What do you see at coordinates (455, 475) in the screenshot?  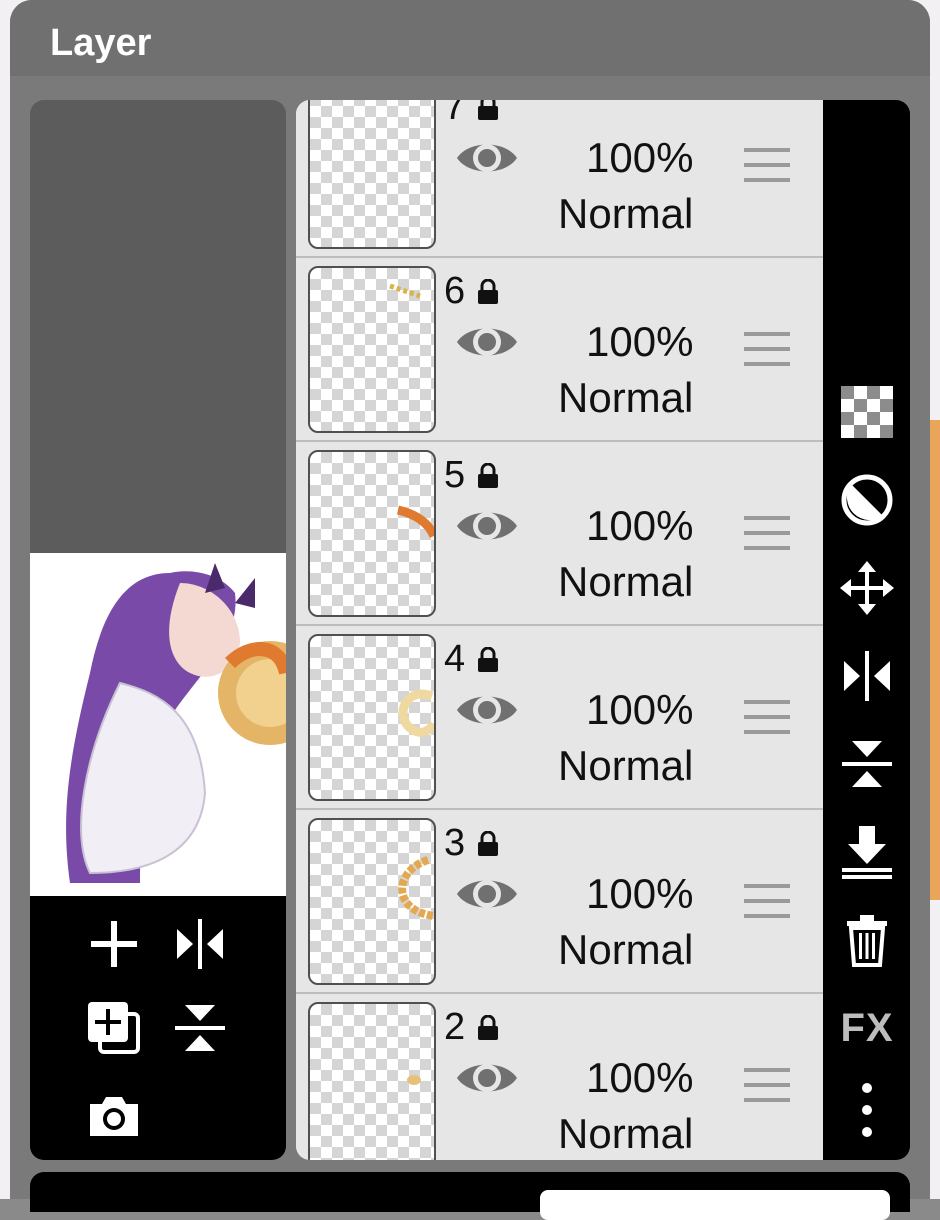 I see `layer-number: 5` at bounding box center [455, 475].